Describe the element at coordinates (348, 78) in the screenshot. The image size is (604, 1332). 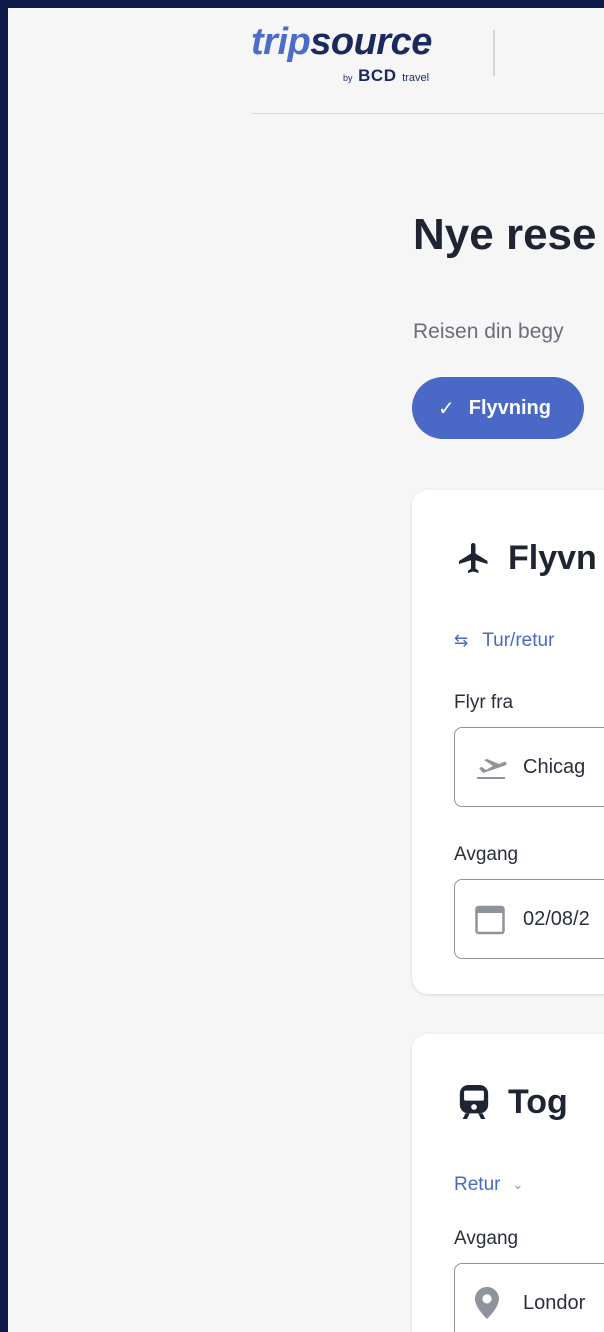
I see `logo-by: by` at that location.